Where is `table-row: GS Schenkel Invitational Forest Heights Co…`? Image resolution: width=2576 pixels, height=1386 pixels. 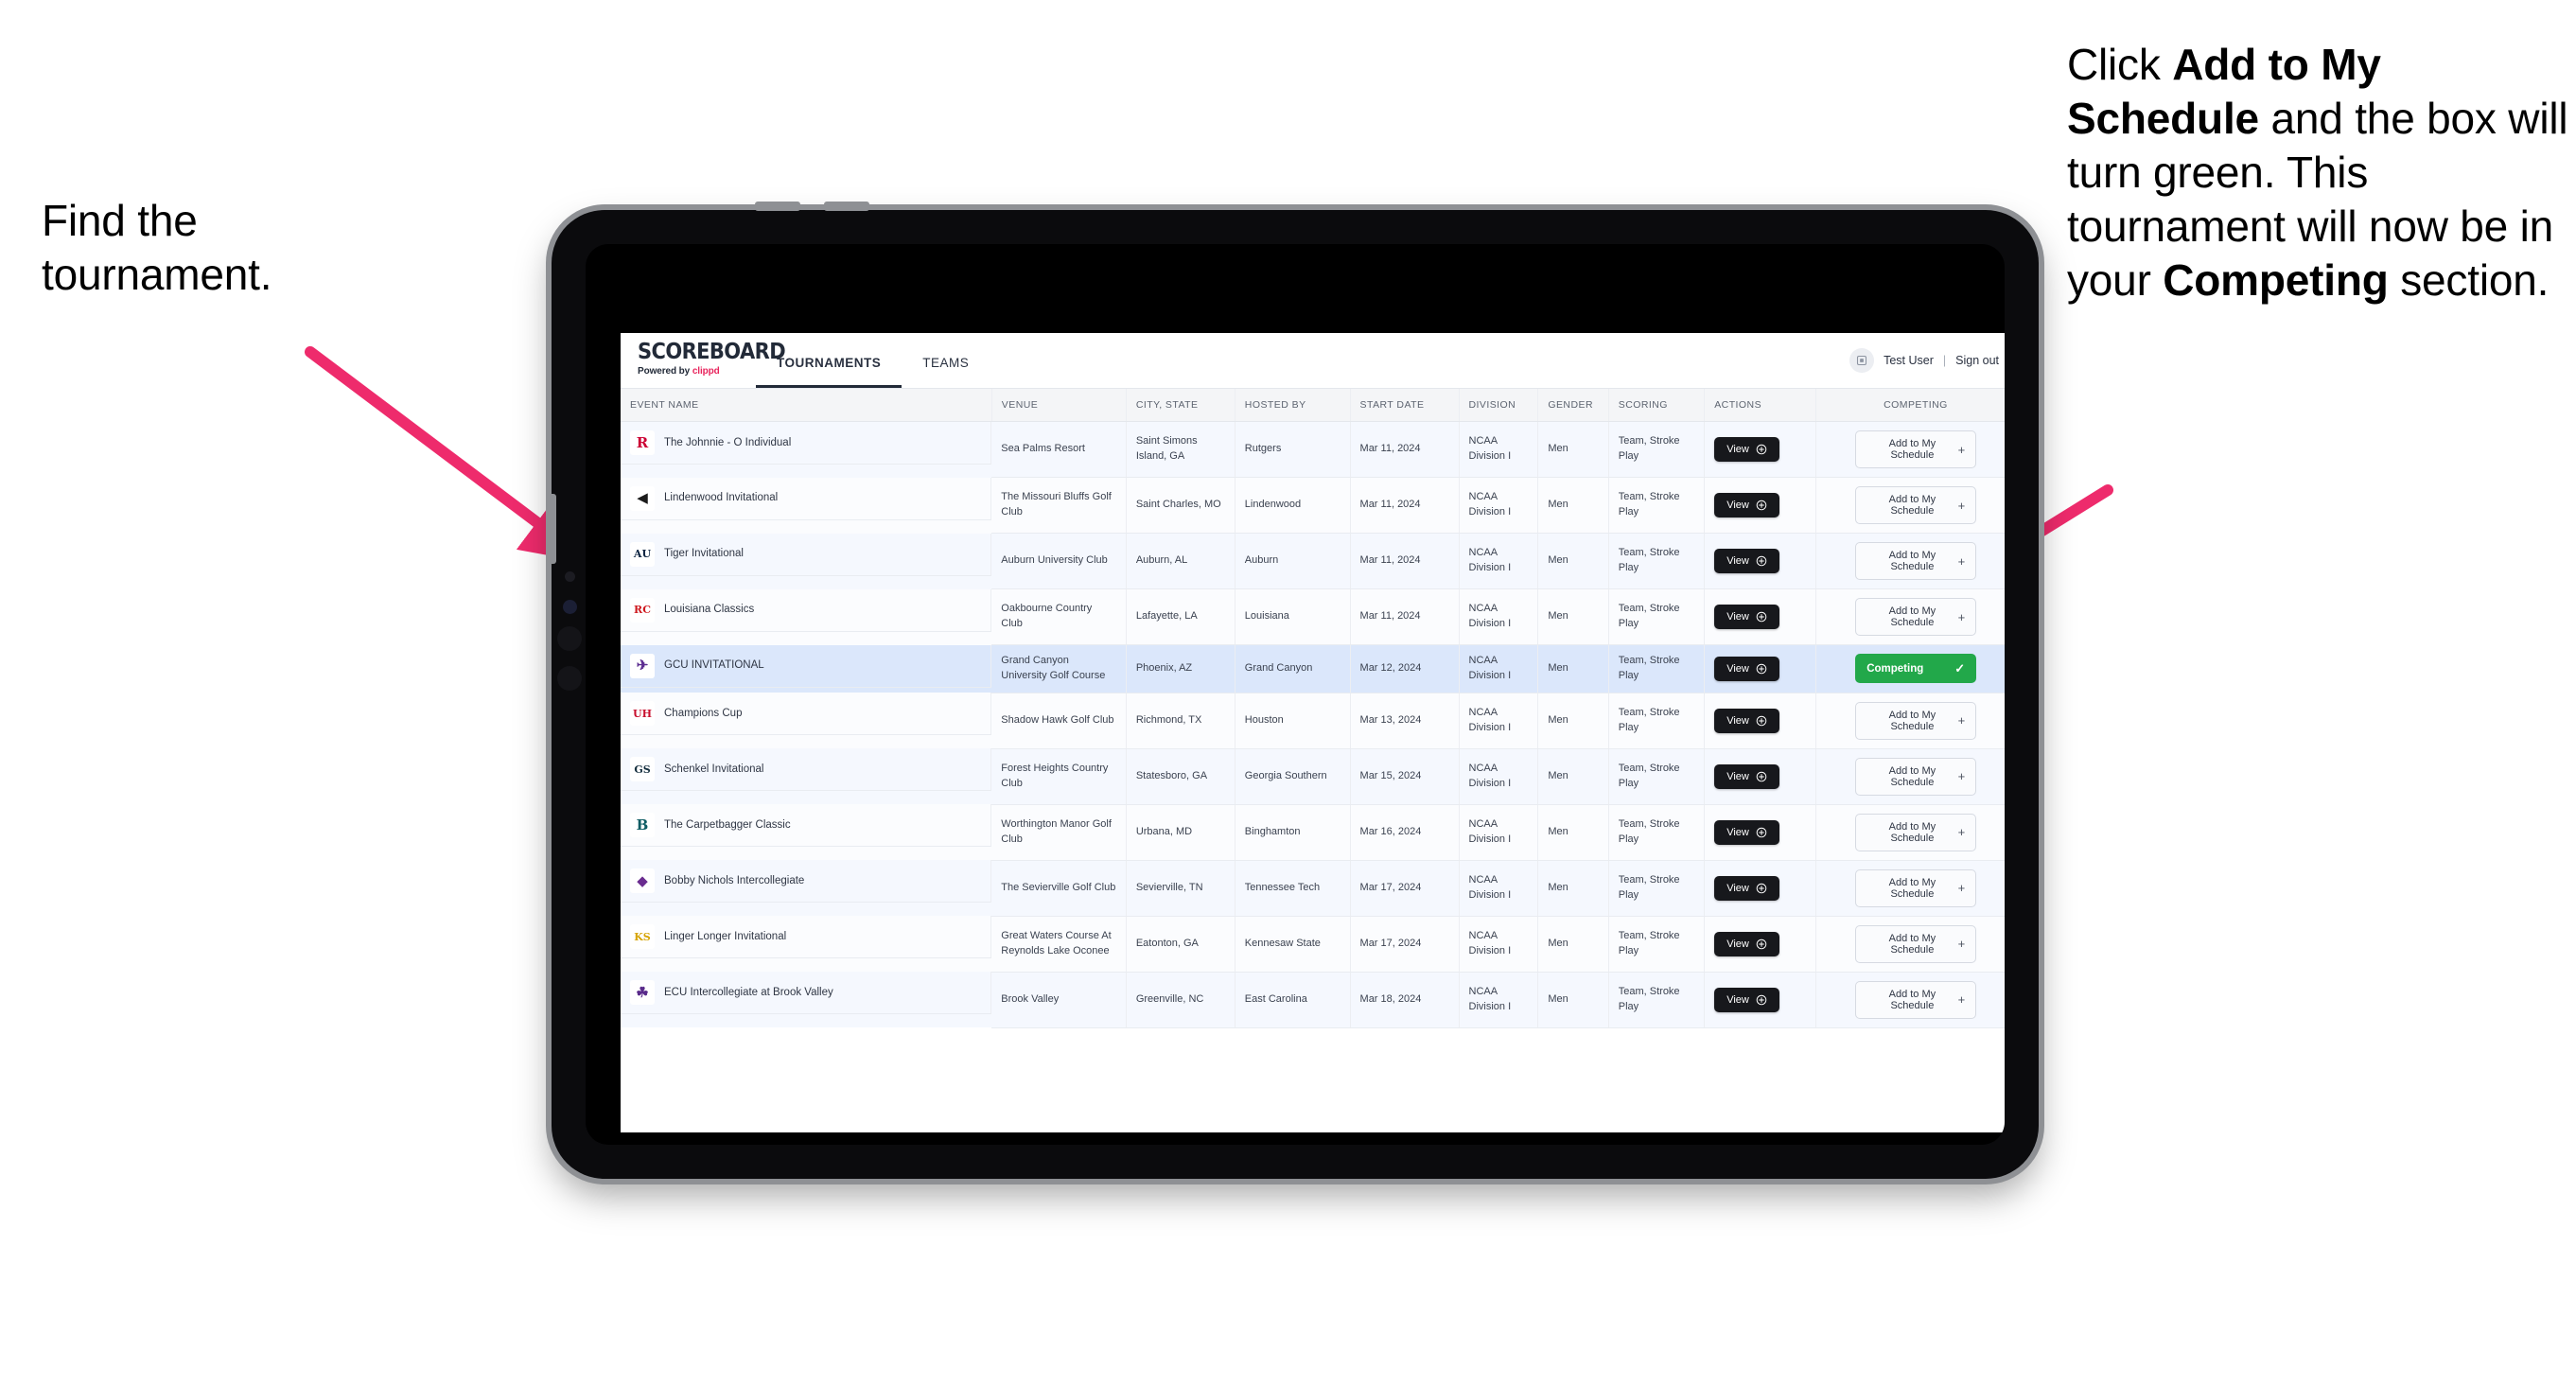
table-row: GS Schenkel Invitational Forest Heights Co… is located at coordinates (1313, 776).